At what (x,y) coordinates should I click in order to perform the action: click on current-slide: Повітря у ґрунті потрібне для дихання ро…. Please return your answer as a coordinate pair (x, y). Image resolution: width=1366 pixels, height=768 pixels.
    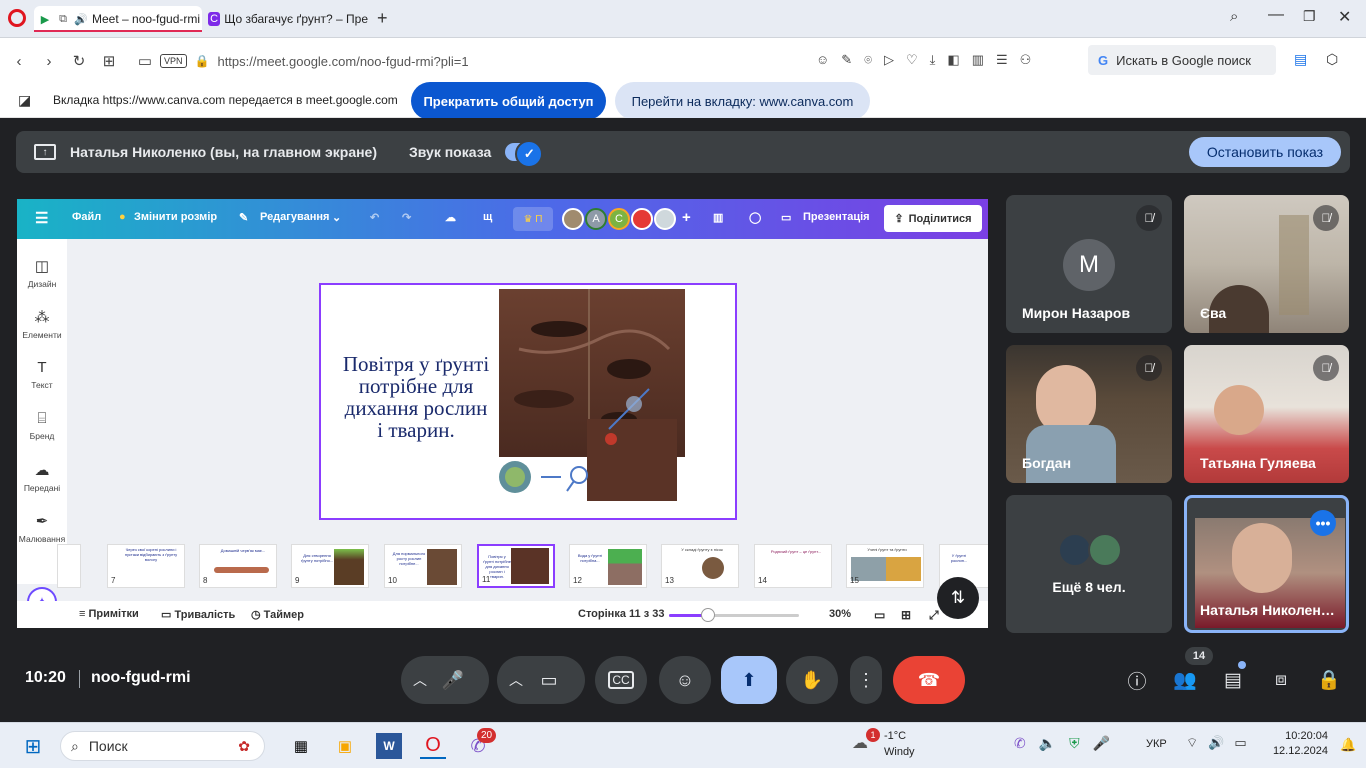
    Looking at the image, I should click on (528, 401).